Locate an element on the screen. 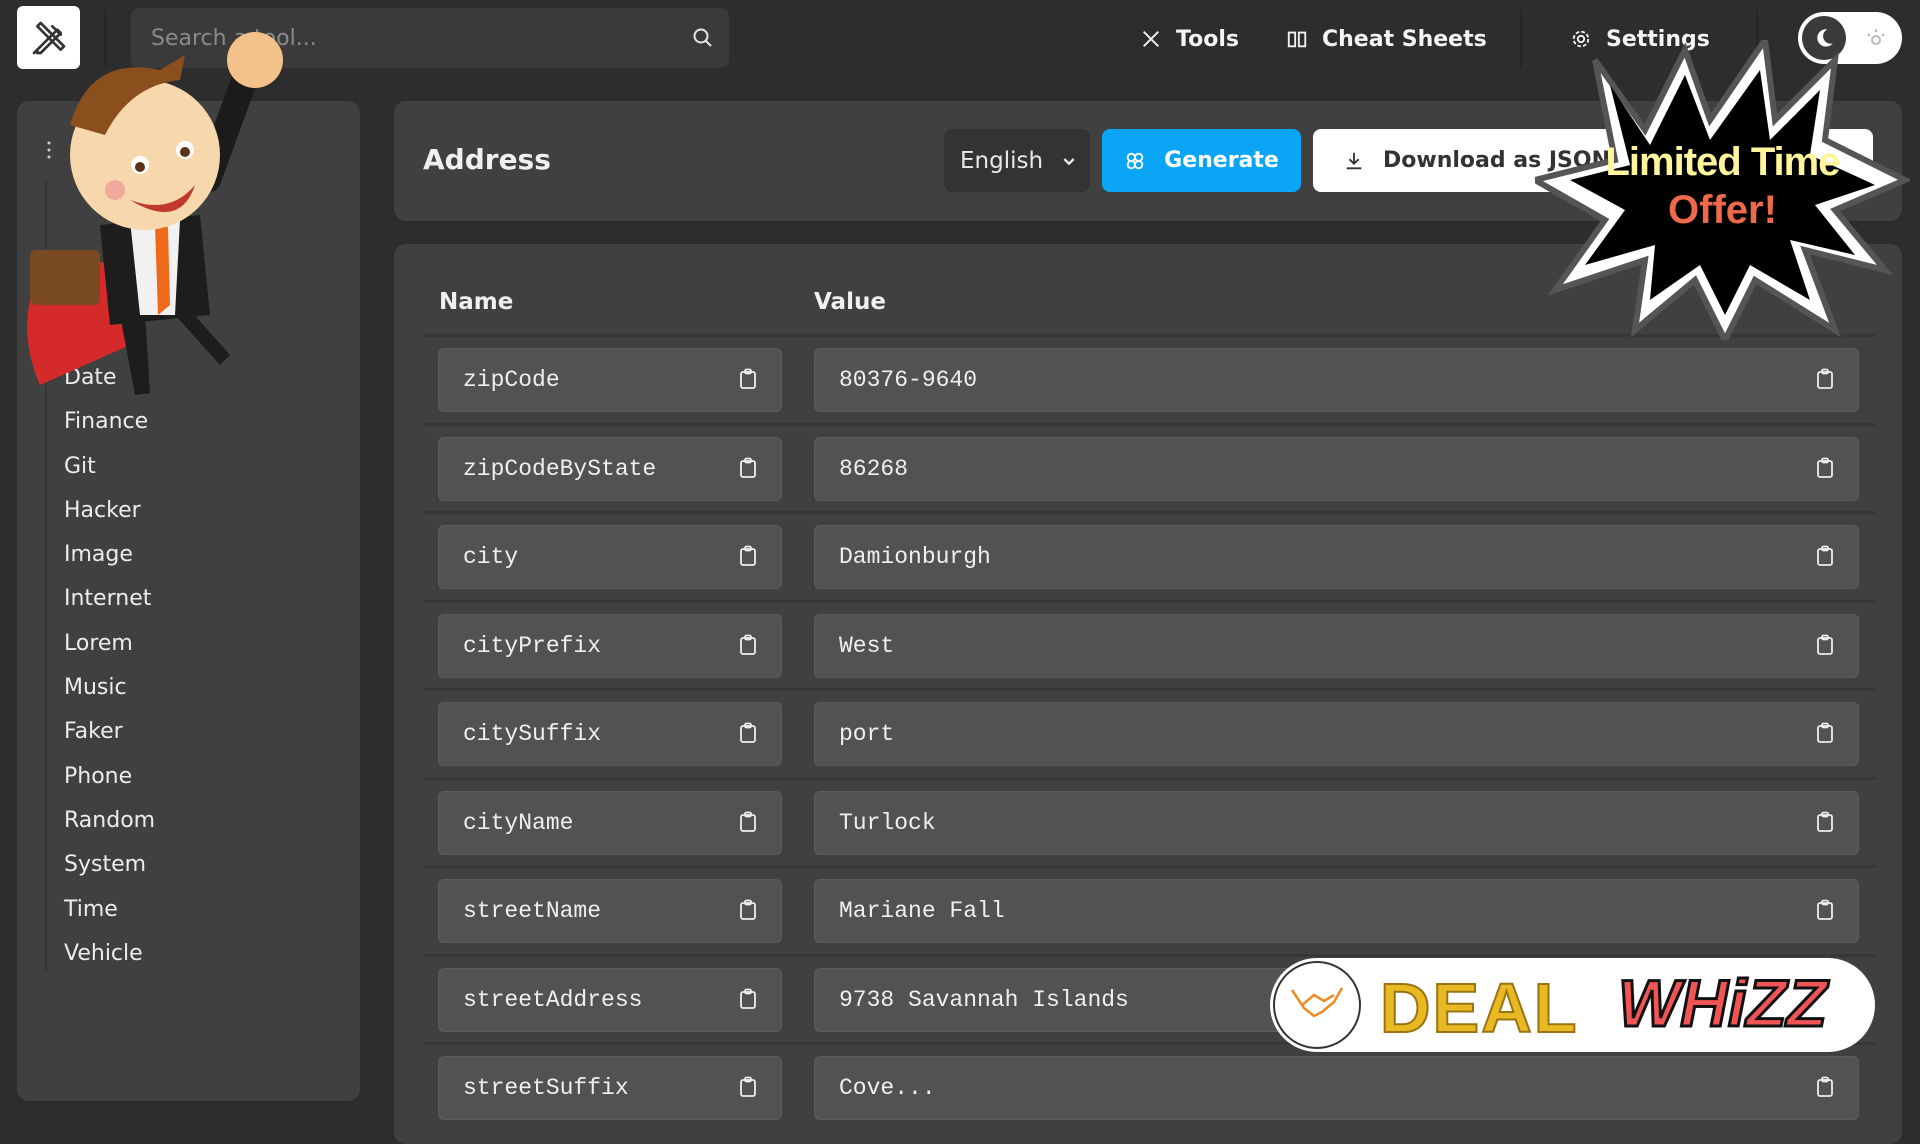  chevron-down-icon is located at coordinates (1069, 161).